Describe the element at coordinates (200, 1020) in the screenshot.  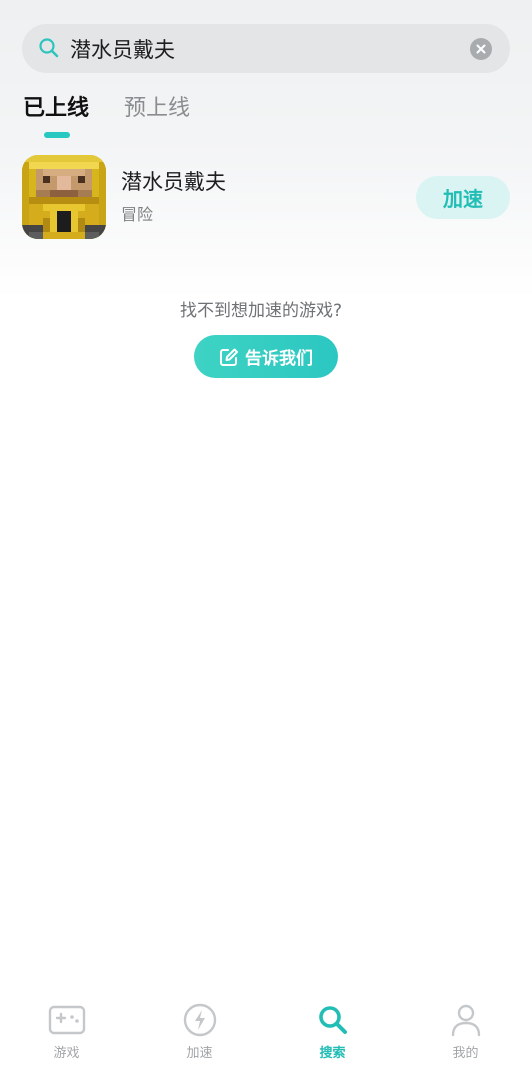
I see `lightning-icon` at that location.